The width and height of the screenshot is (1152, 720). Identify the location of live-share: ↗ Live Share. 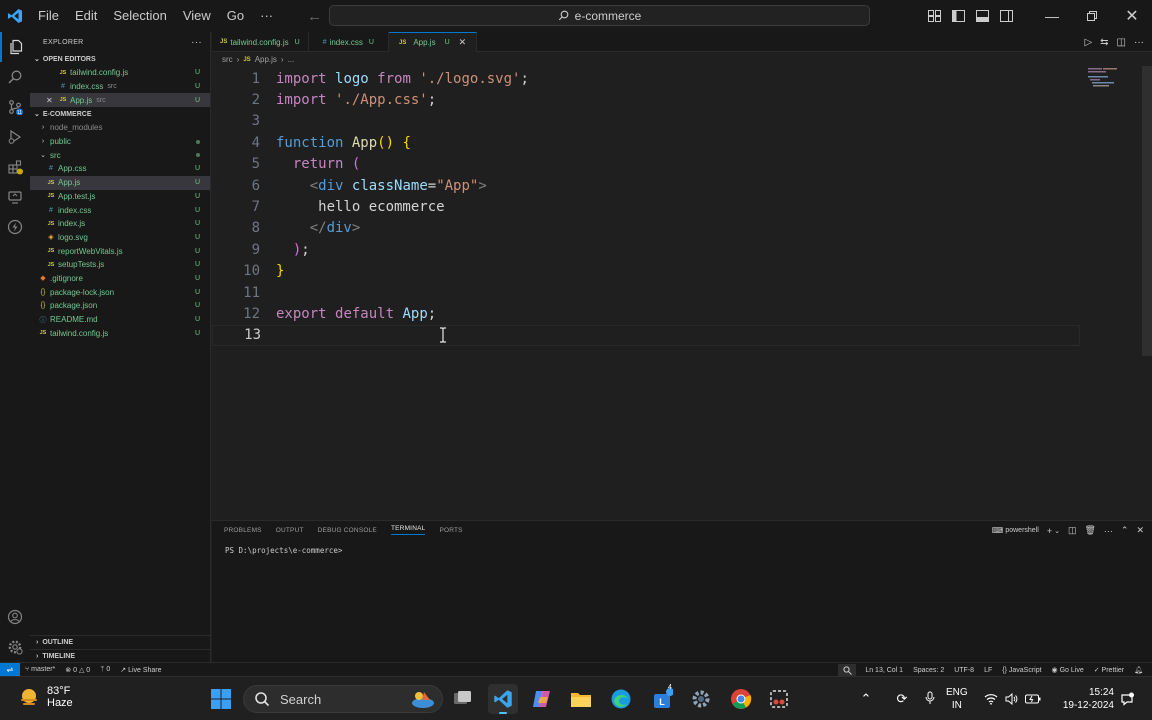
(140, 670).